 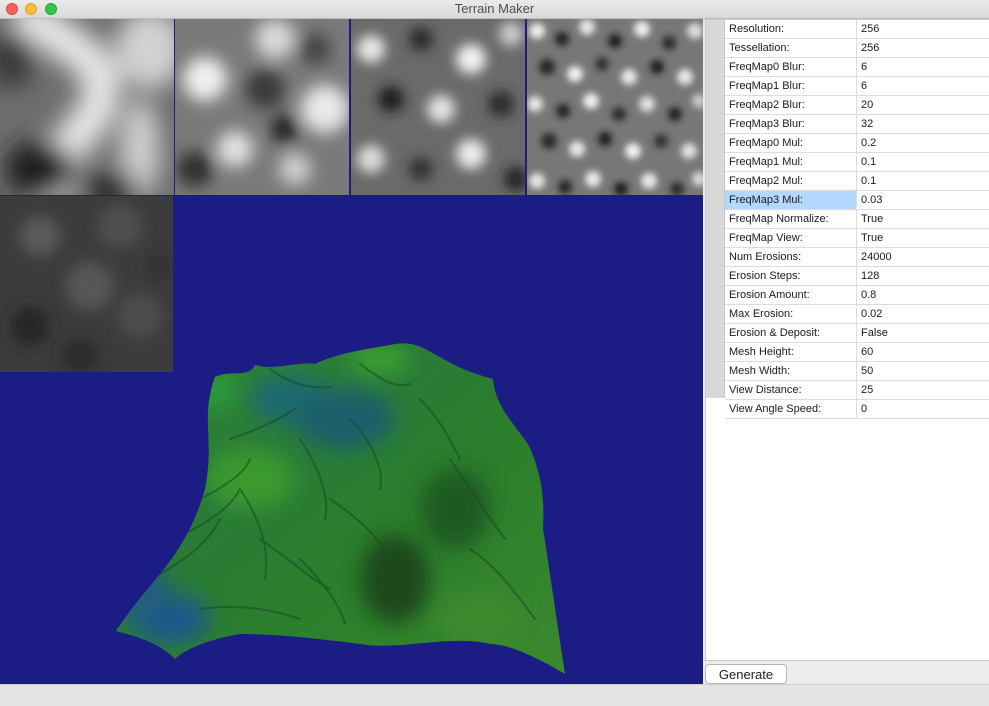 I want to click on property-label: FreqMap3 Blur:, so click(x=791, y=124).